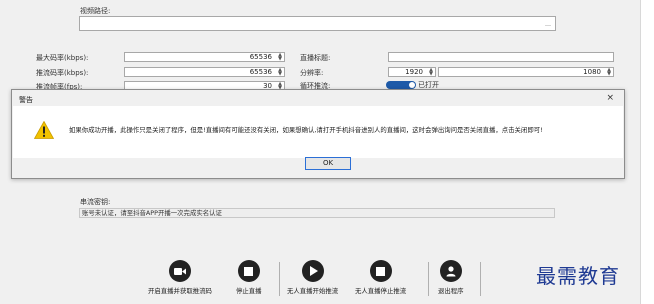 The width and height of the screenshot is (654, 304). What do you see at coordinates (44, 130) in the screenshot?
I see `warning-icon` at bounding box center [44, 130].